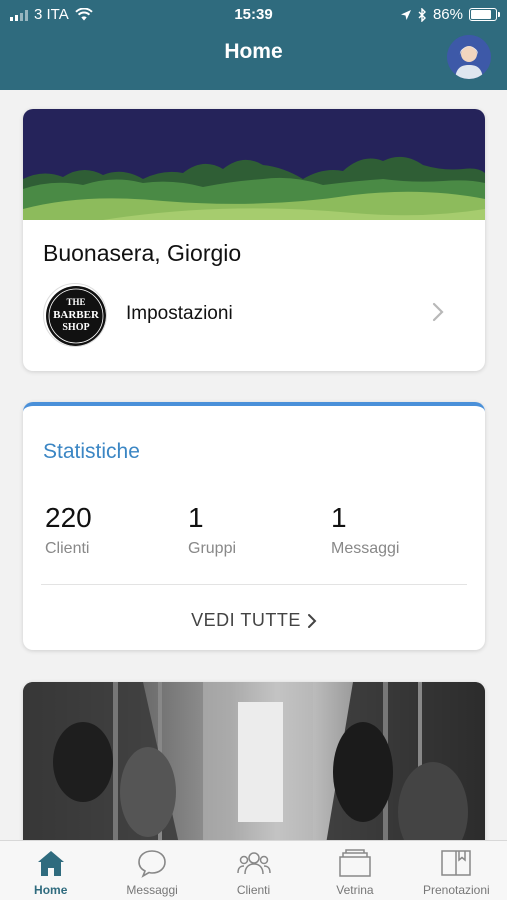 The height and width of the screenshot is (900, 507). Describe the element at coordinates (405, 14) in the screenshot. I see `location-arrow-icon` at that location.